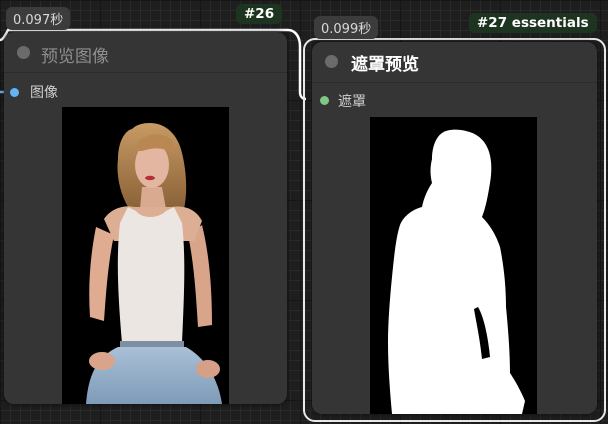  Describe the element at coordinates (346, 27) in the screenshot. I see `execution-time-badge: 0.099秒` at that location.